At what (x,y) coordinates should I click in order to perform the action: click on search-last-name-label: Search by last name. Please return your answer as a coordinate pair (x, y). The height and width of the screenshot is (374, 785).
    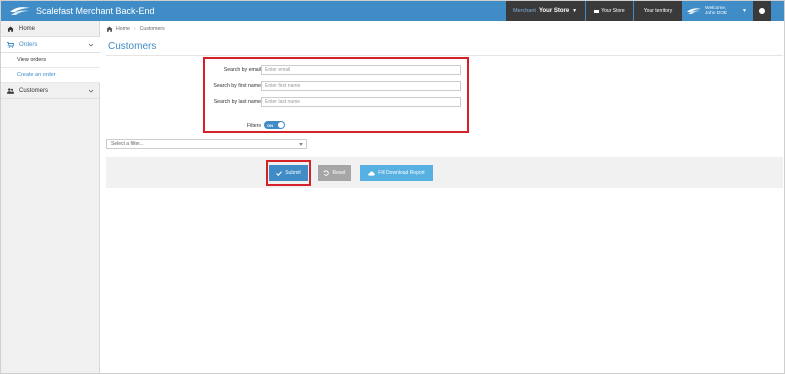
    Looking at the image, I should click on (237, 102).